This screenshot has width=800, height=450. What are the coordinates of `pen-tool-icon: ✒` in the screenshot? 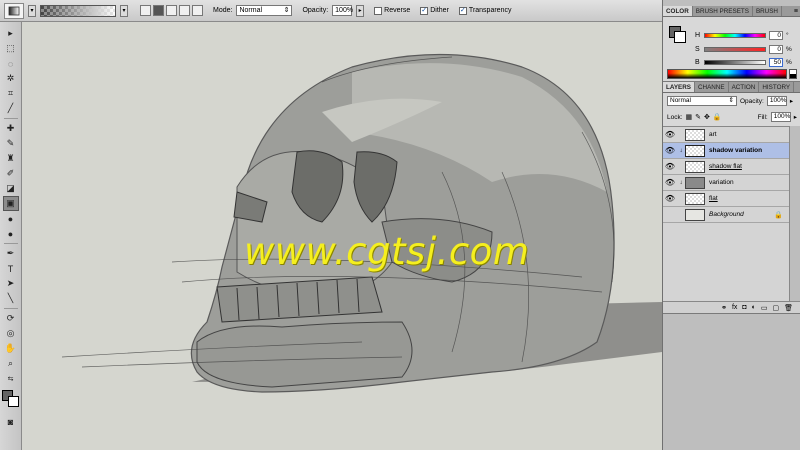 It's located at (11, 253).